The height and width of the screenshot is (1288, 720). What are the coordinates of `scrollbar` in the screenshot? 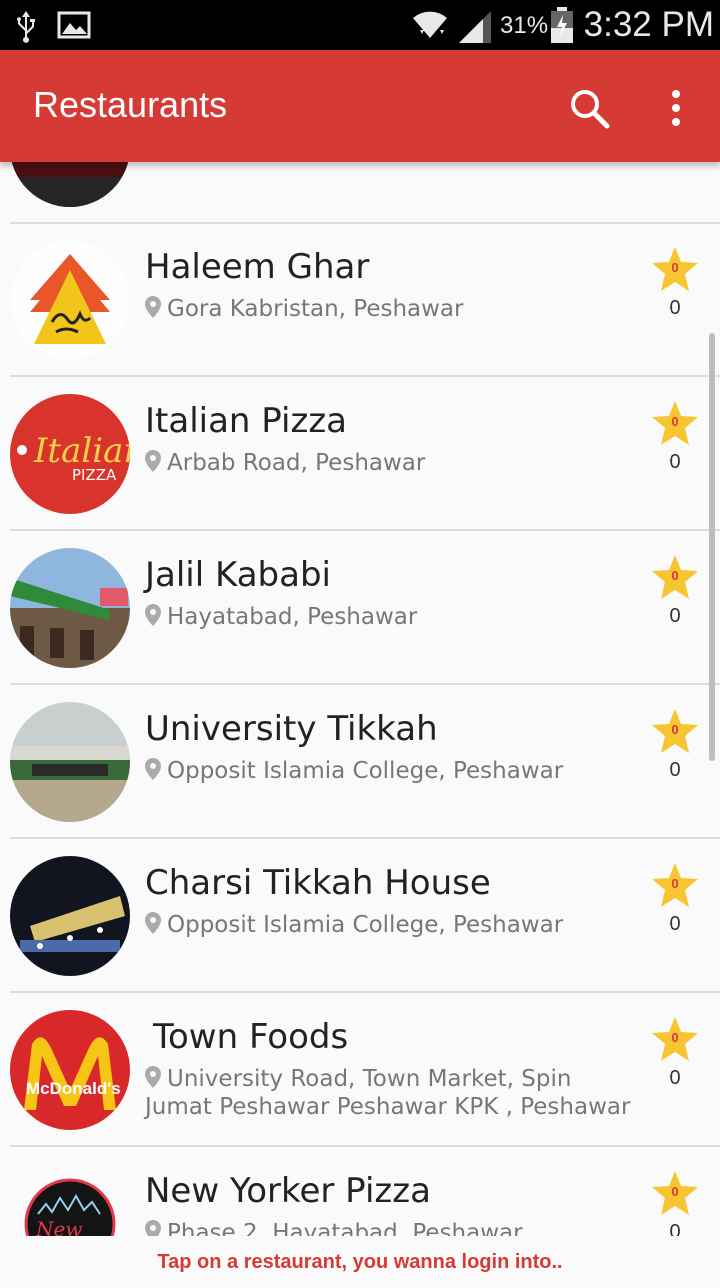 It's located at (712, 547).